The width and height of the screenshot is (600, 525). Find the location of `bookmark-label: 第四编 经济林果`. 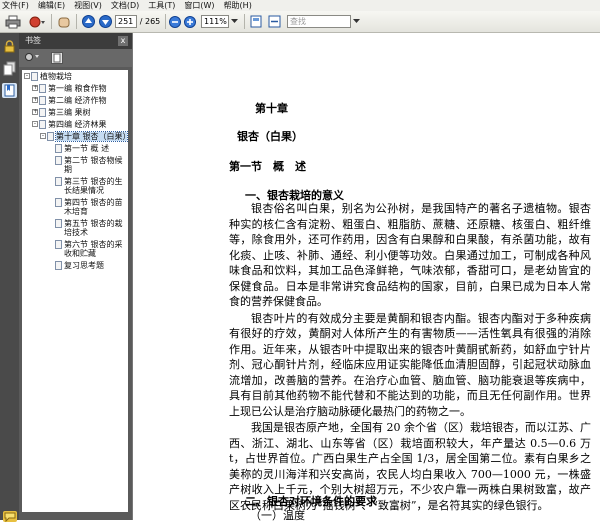

bookmark-label: 第四编 经济林果 is located at coordinates (77, 124).